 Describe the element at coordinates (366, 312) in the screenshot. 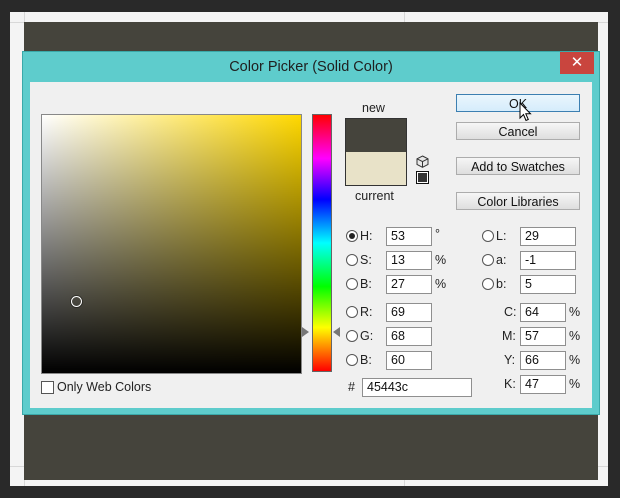

I see `red-label: R:` at that location.